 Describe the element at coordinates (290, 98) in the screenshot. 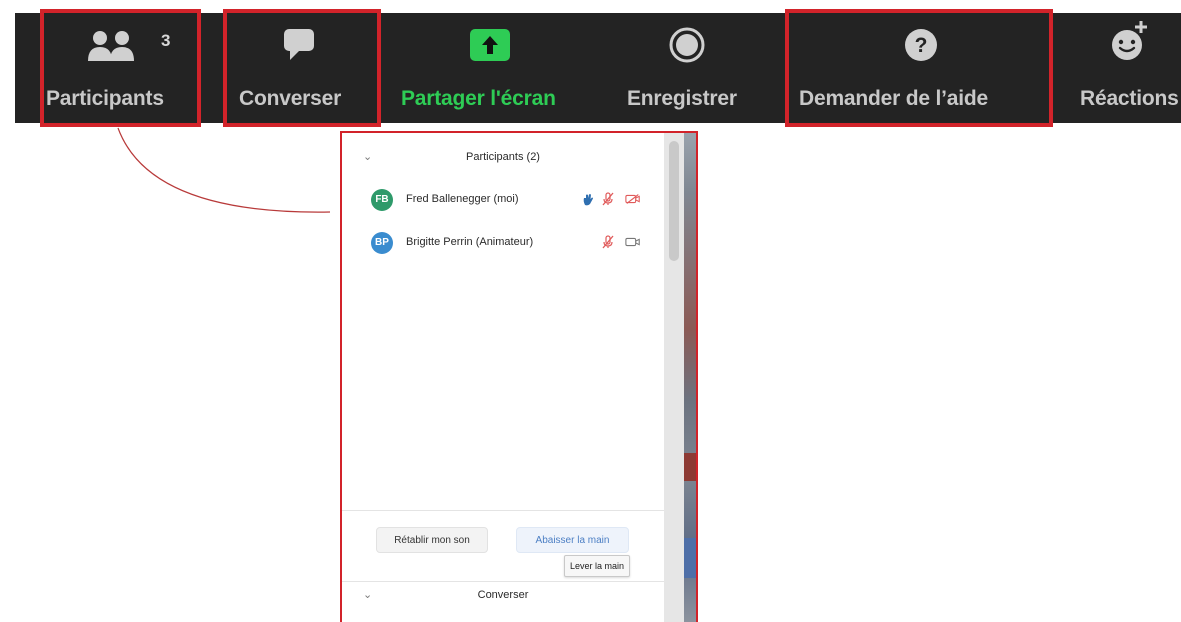

I see `chat-label: Converser` at that location.